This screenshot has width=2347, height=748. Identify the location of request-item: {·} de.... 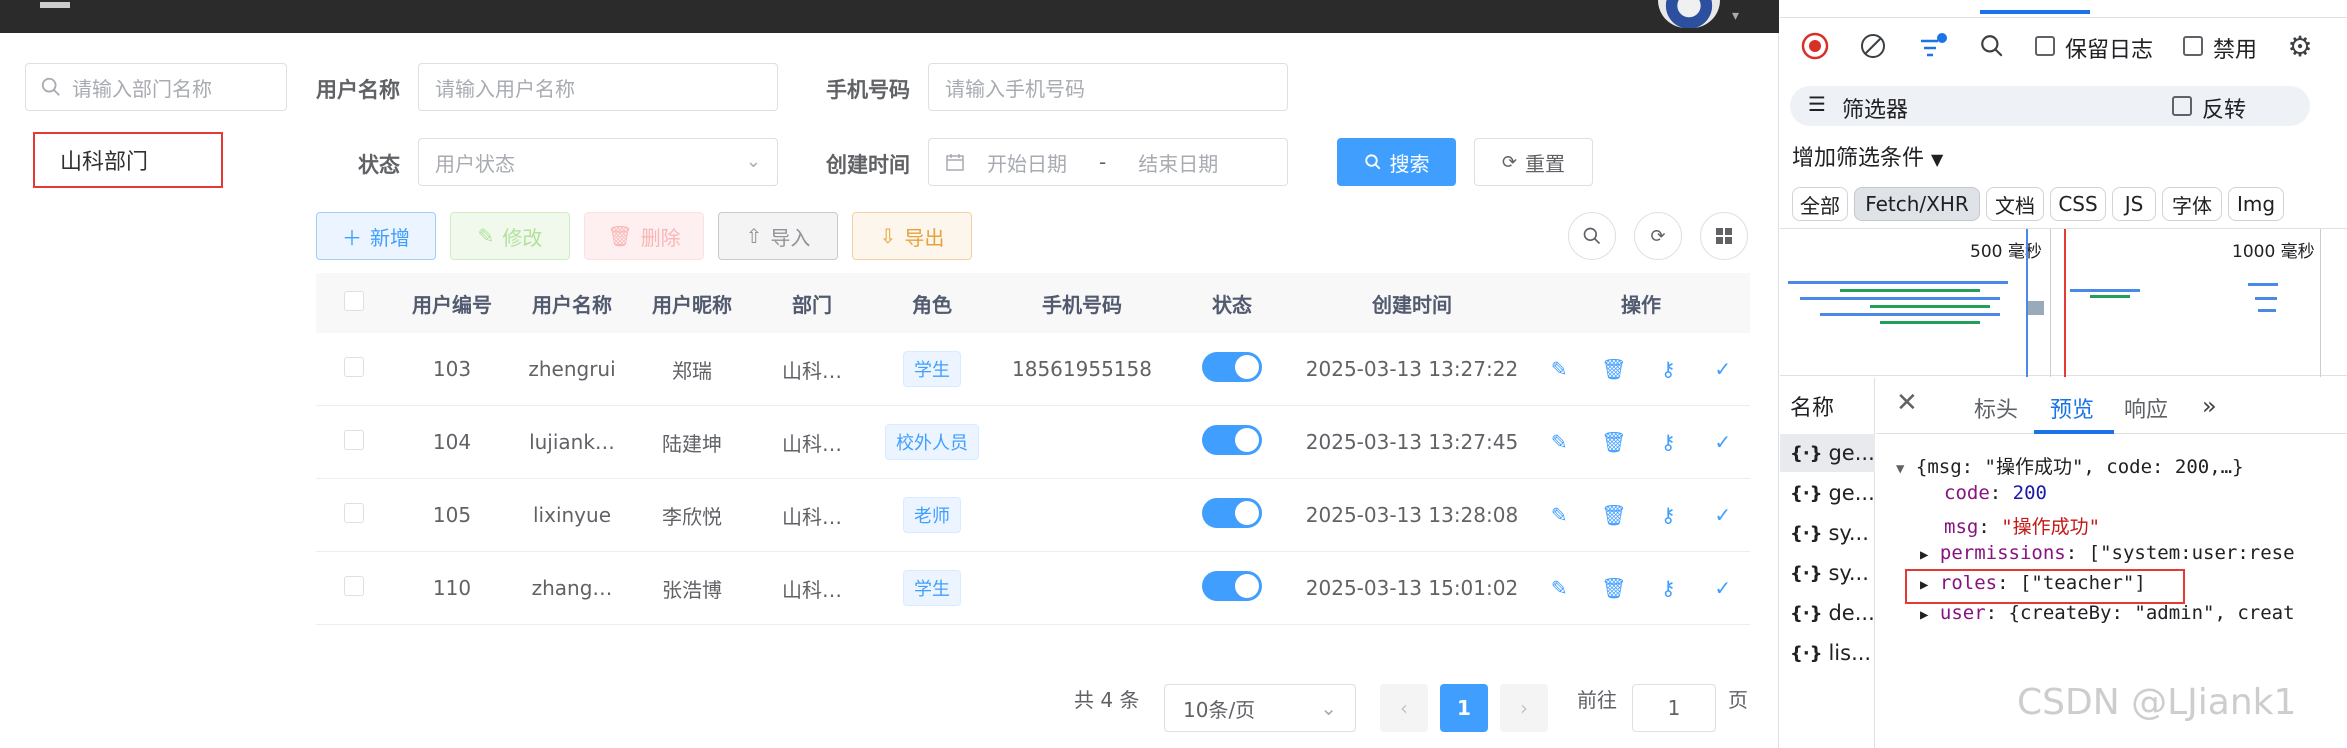
(1827, 613).